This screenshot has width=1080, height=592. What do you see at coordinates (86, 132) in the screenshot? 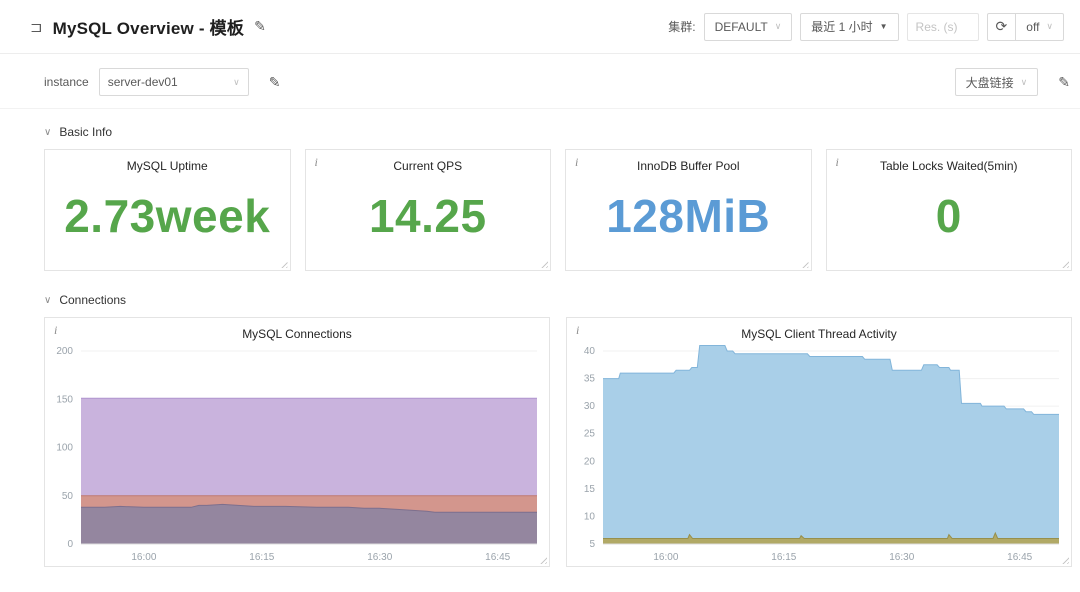
I see `section-basic-info-title: Basic Info` at bounding box center [86, 132].